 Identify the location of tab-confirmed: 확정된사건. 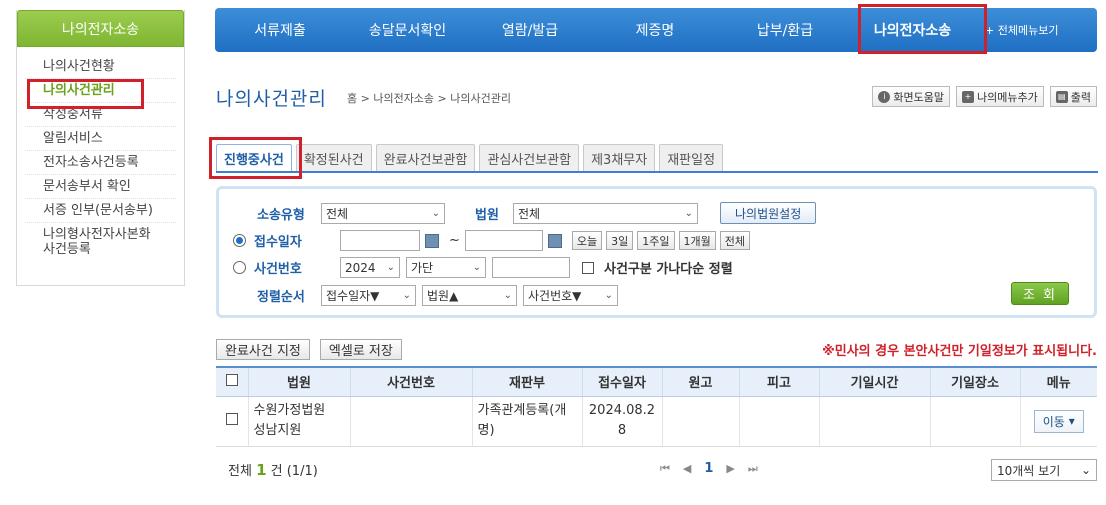
(333, 157).